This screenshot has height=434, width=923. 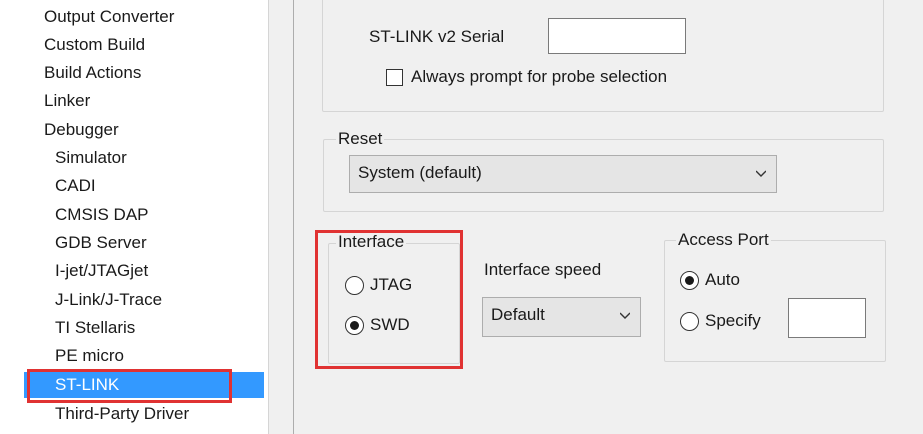 I want to click on tree-item-cmsis-dap: CMSIS DAP, so click(x=144, y=215).